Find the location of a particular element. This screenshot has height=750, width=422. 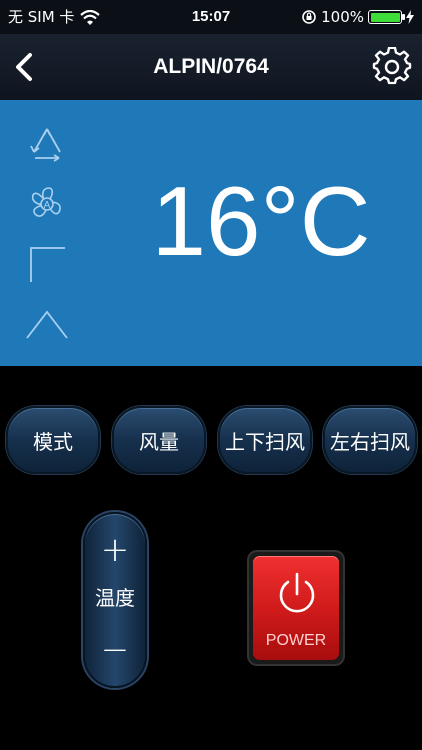

fan-speed-button: 风量 is located at coordinates (159, 440).